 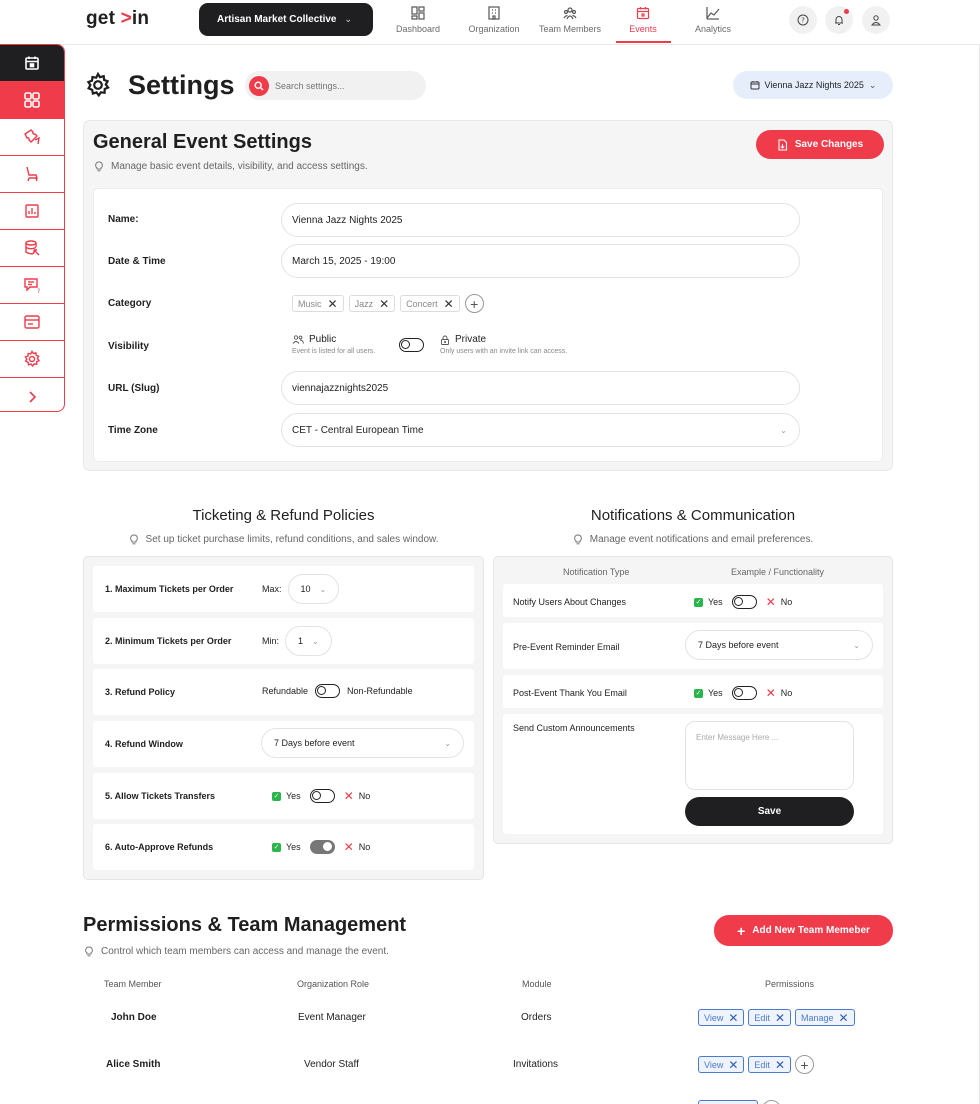 What do you see at coordinates (540, 220) in the screenshot?
I see `name-input: Vienna Jazz Nights 2025` at bounding box center [540, 220].